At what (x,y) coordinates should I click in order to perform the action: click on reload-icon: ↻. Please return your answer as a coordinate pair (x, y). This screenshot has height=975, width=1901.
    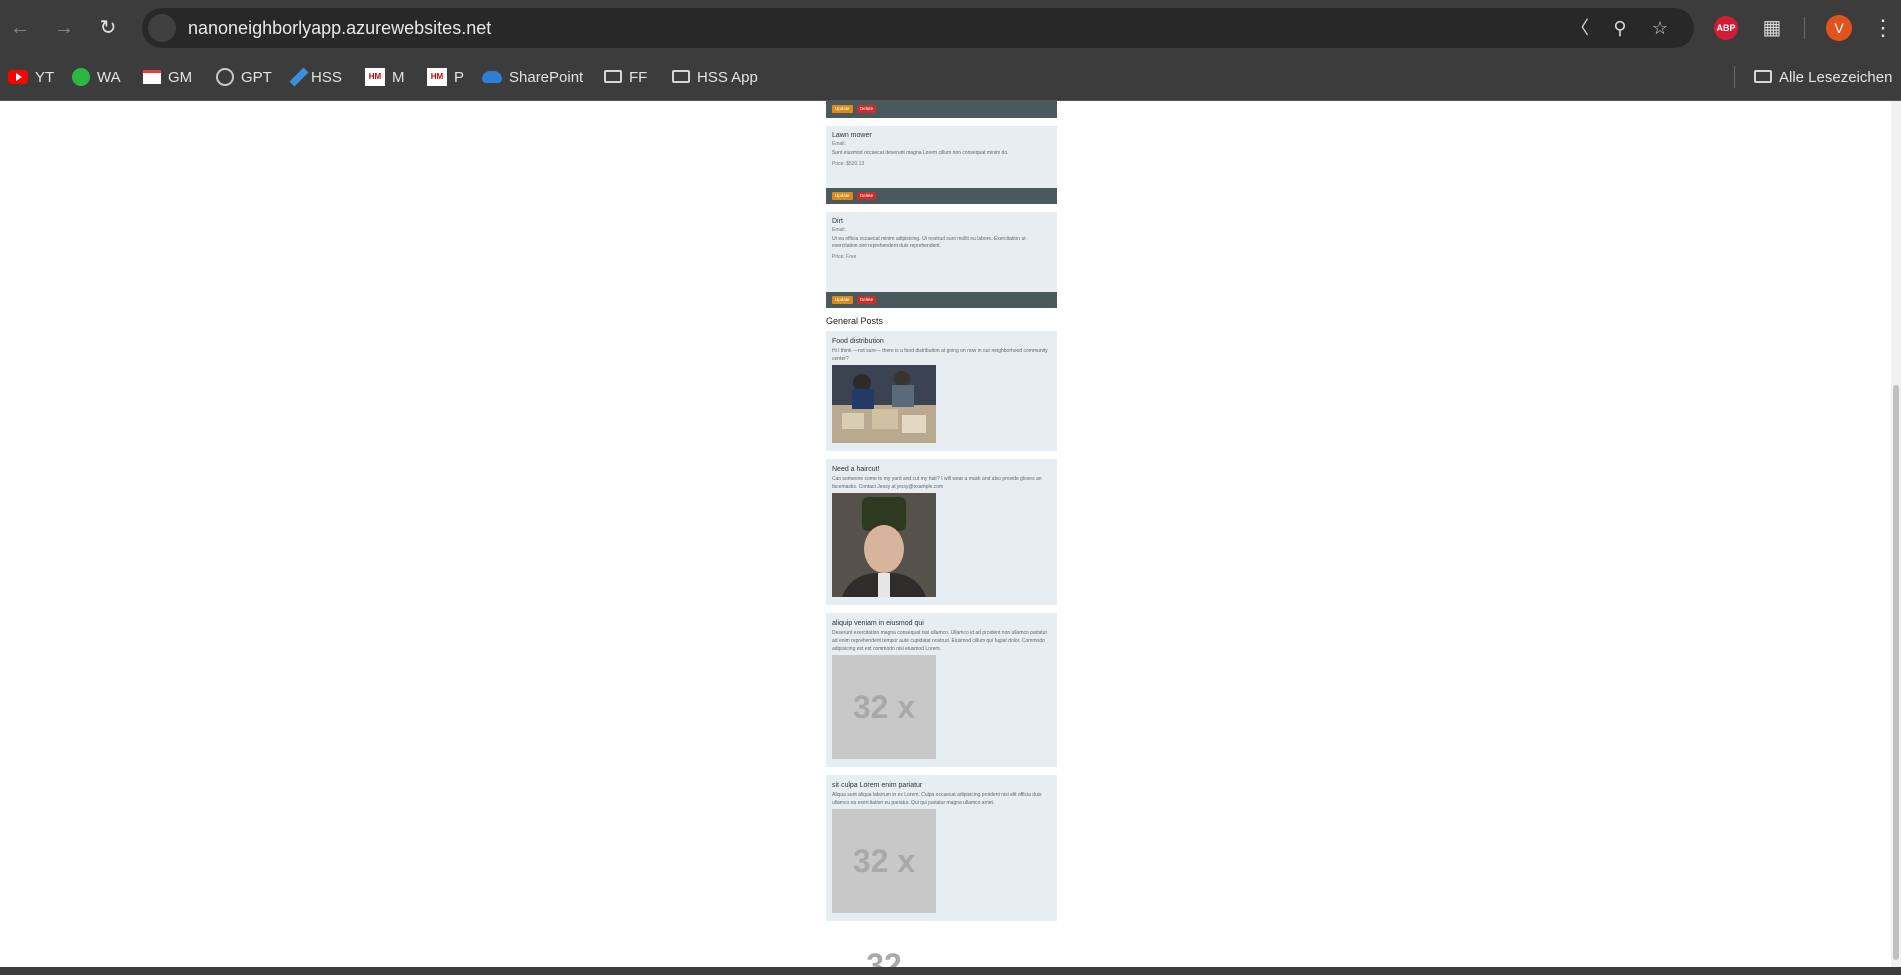
    Looking at the image, I should click on (108, 28).